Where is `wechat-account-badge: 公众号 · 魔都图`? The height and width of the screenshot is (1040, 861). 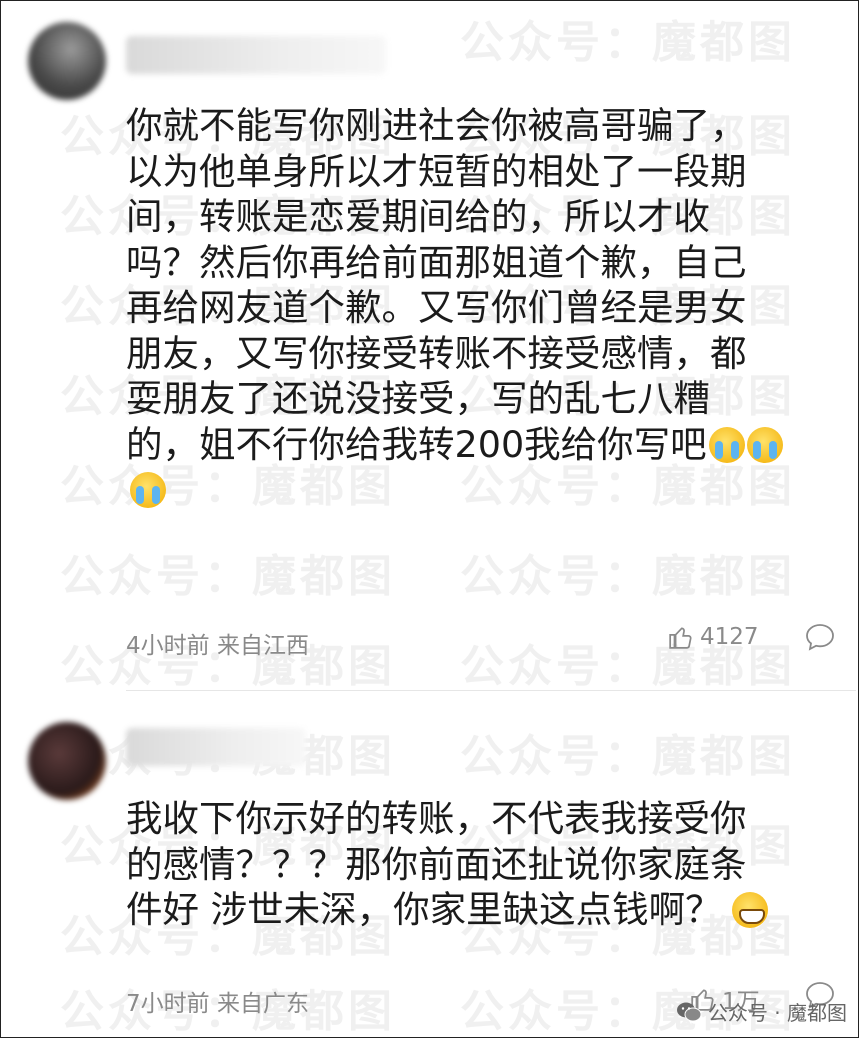 wechat-account-badge: 公众号 · 魔都图 is located at coordinates (761, 1011).